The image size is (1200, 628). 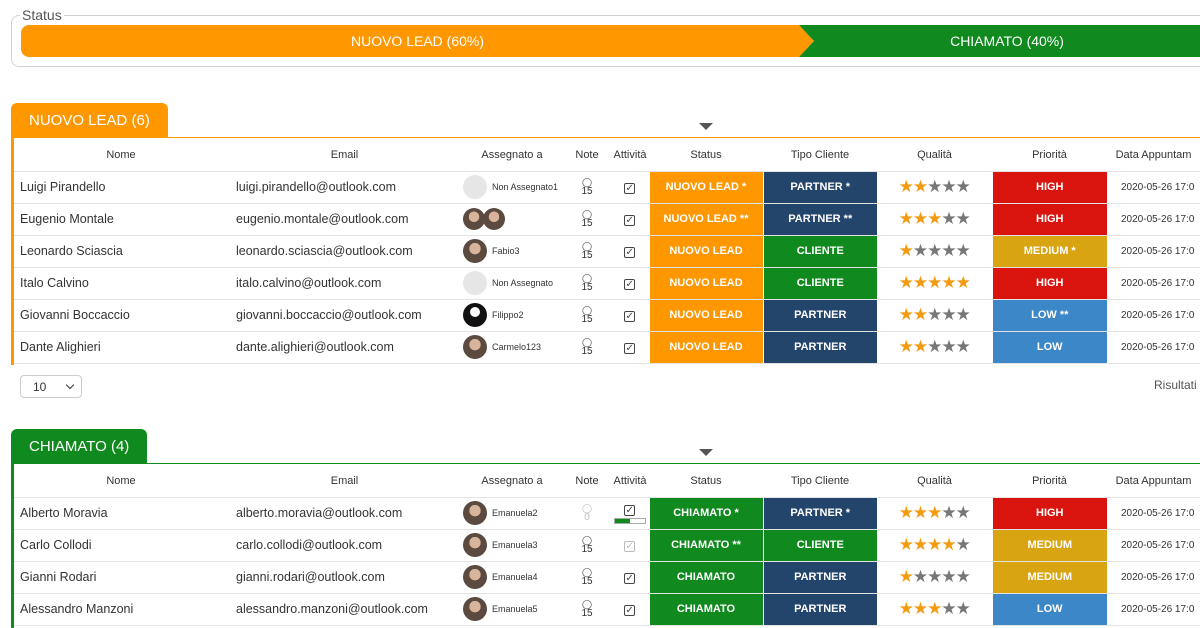 What do you see at coordinates (121, 251) in the screenshot?
I see `lead-name: Leonardo Sciascia` at bounding box center [121, 251].